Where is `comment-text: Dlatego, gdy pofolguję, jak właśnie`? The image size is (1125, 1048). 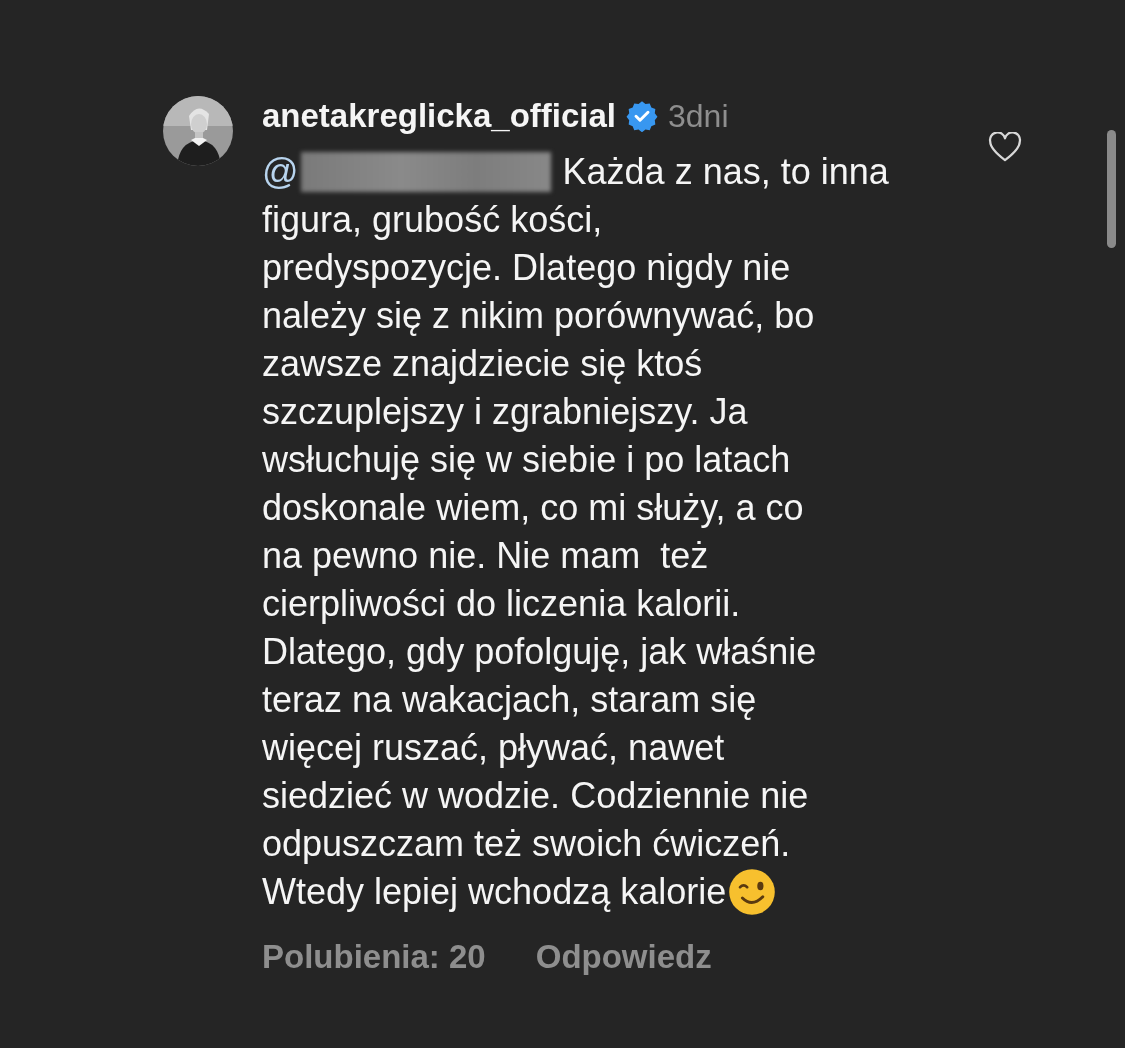 comment-text: Dlatego, gdy pofolguję, jak właśnie is located at coordinates (539, 652).